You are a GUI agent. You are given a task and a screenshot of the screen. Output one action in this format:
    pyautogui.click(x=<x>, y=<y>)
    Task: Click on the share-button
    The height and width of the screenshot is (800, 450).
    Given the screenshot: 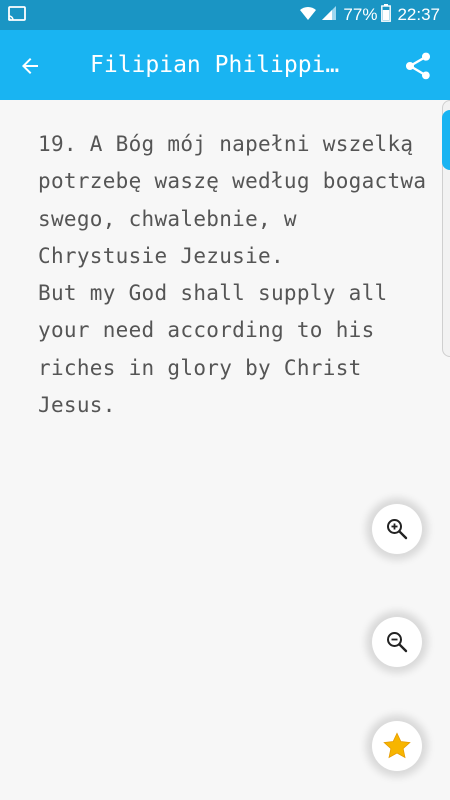 What is the action you would take?
    pyautogui.click(x=418, y=66)
    